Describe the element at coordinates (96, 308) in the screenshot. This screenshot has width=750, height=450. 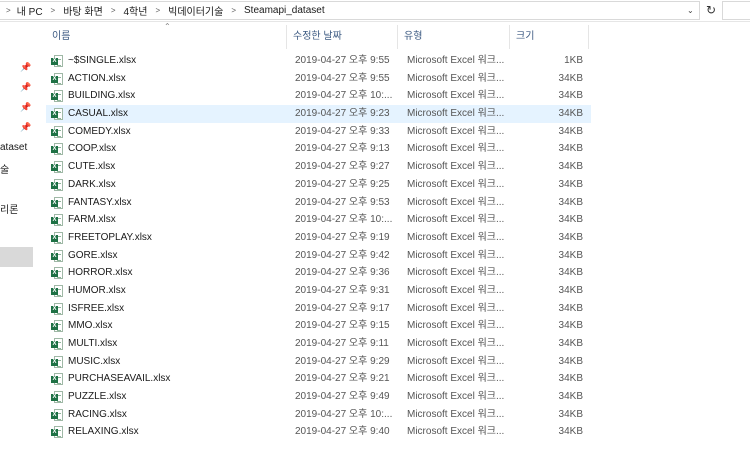
I see `file-name: ISFREE.xlsx` at that location.